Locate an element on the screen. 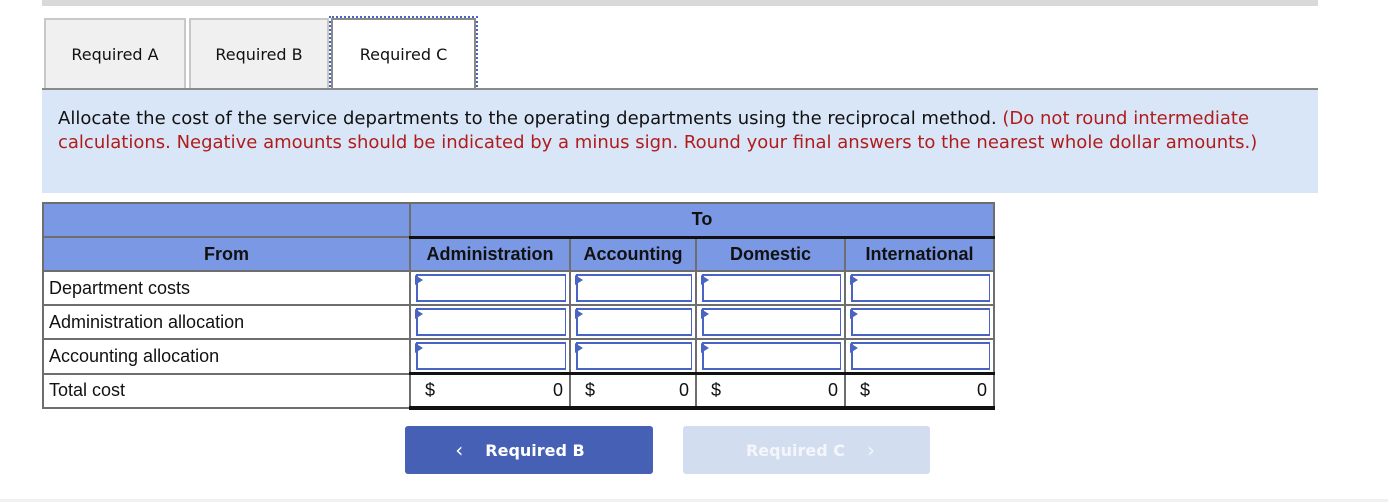 Image resolution: width=1388 pixels, height=502 pixels. header-from: From is located at coordinates (226, 254).